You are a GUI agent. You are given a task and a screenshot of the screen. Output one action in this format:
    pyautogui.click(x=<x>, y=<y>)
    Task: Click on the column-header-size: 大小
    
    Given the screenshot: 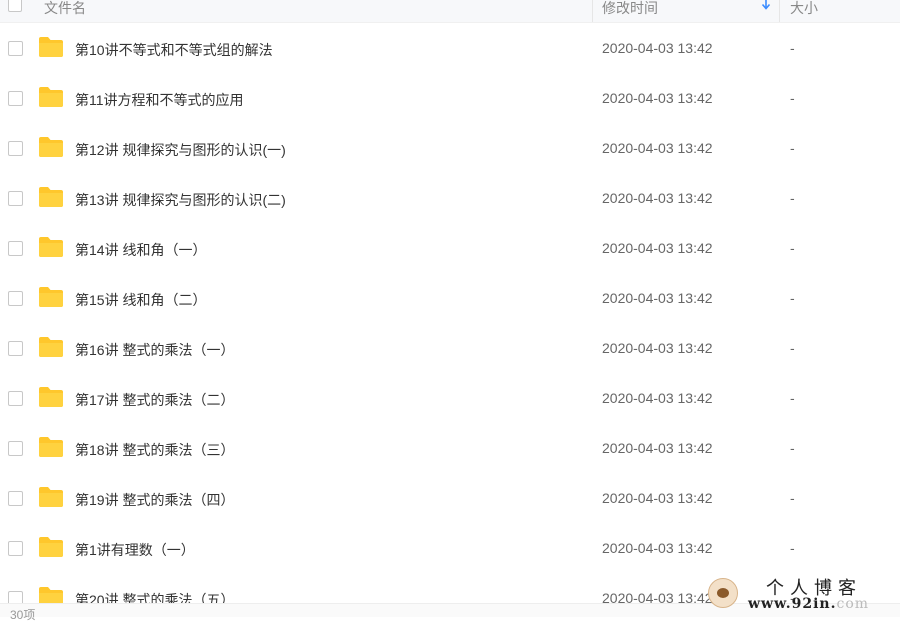 What is the action you would take?
    pyautogui.click(x=804, y=9)
    